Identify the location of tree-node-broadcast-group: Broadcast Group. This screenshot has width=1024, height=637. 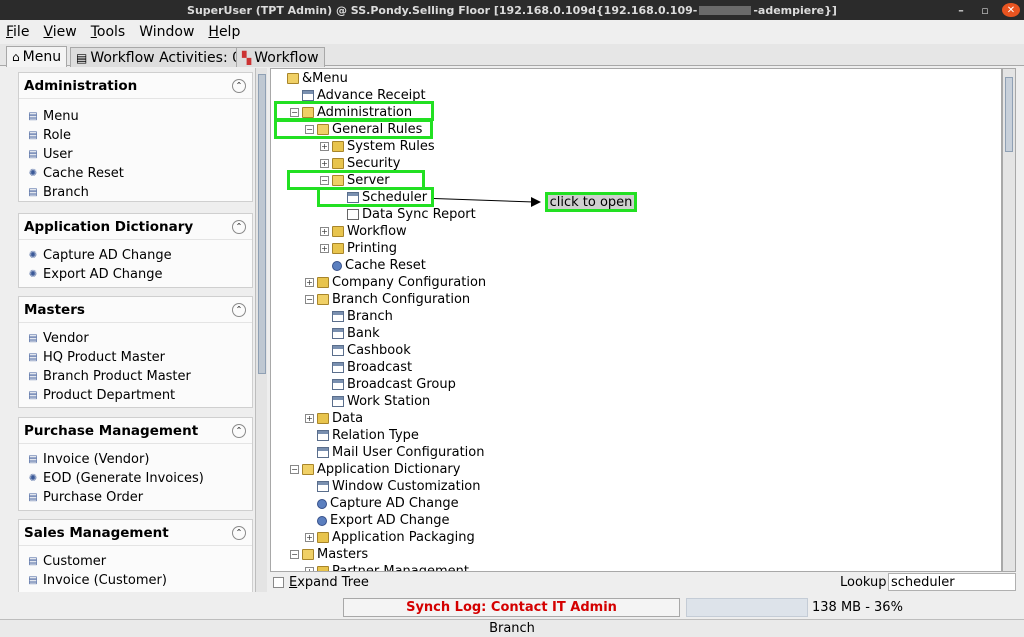
(388, 384).